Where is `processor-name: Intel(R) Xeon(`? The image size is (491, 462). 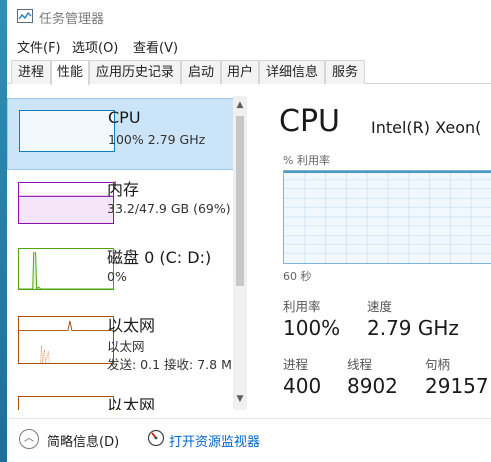
processor-name: Intel(R) Xeon( is located at coordinates (426, 127).